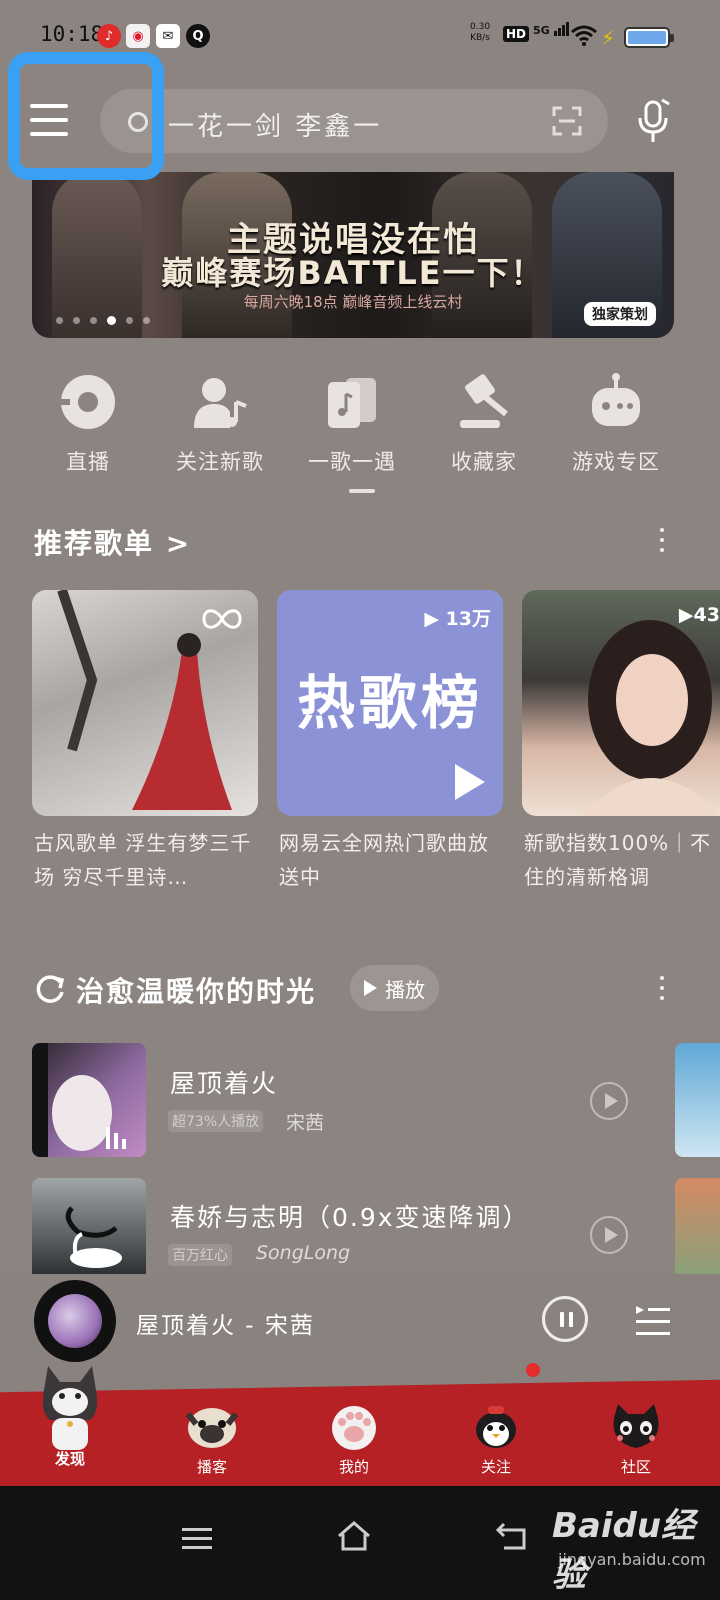 Image resolution: width=720 pixels, height=1600 pixels. Describe the element at coordinates (654, 121) in the screenshot. I see `voice-search-icon` at that location.